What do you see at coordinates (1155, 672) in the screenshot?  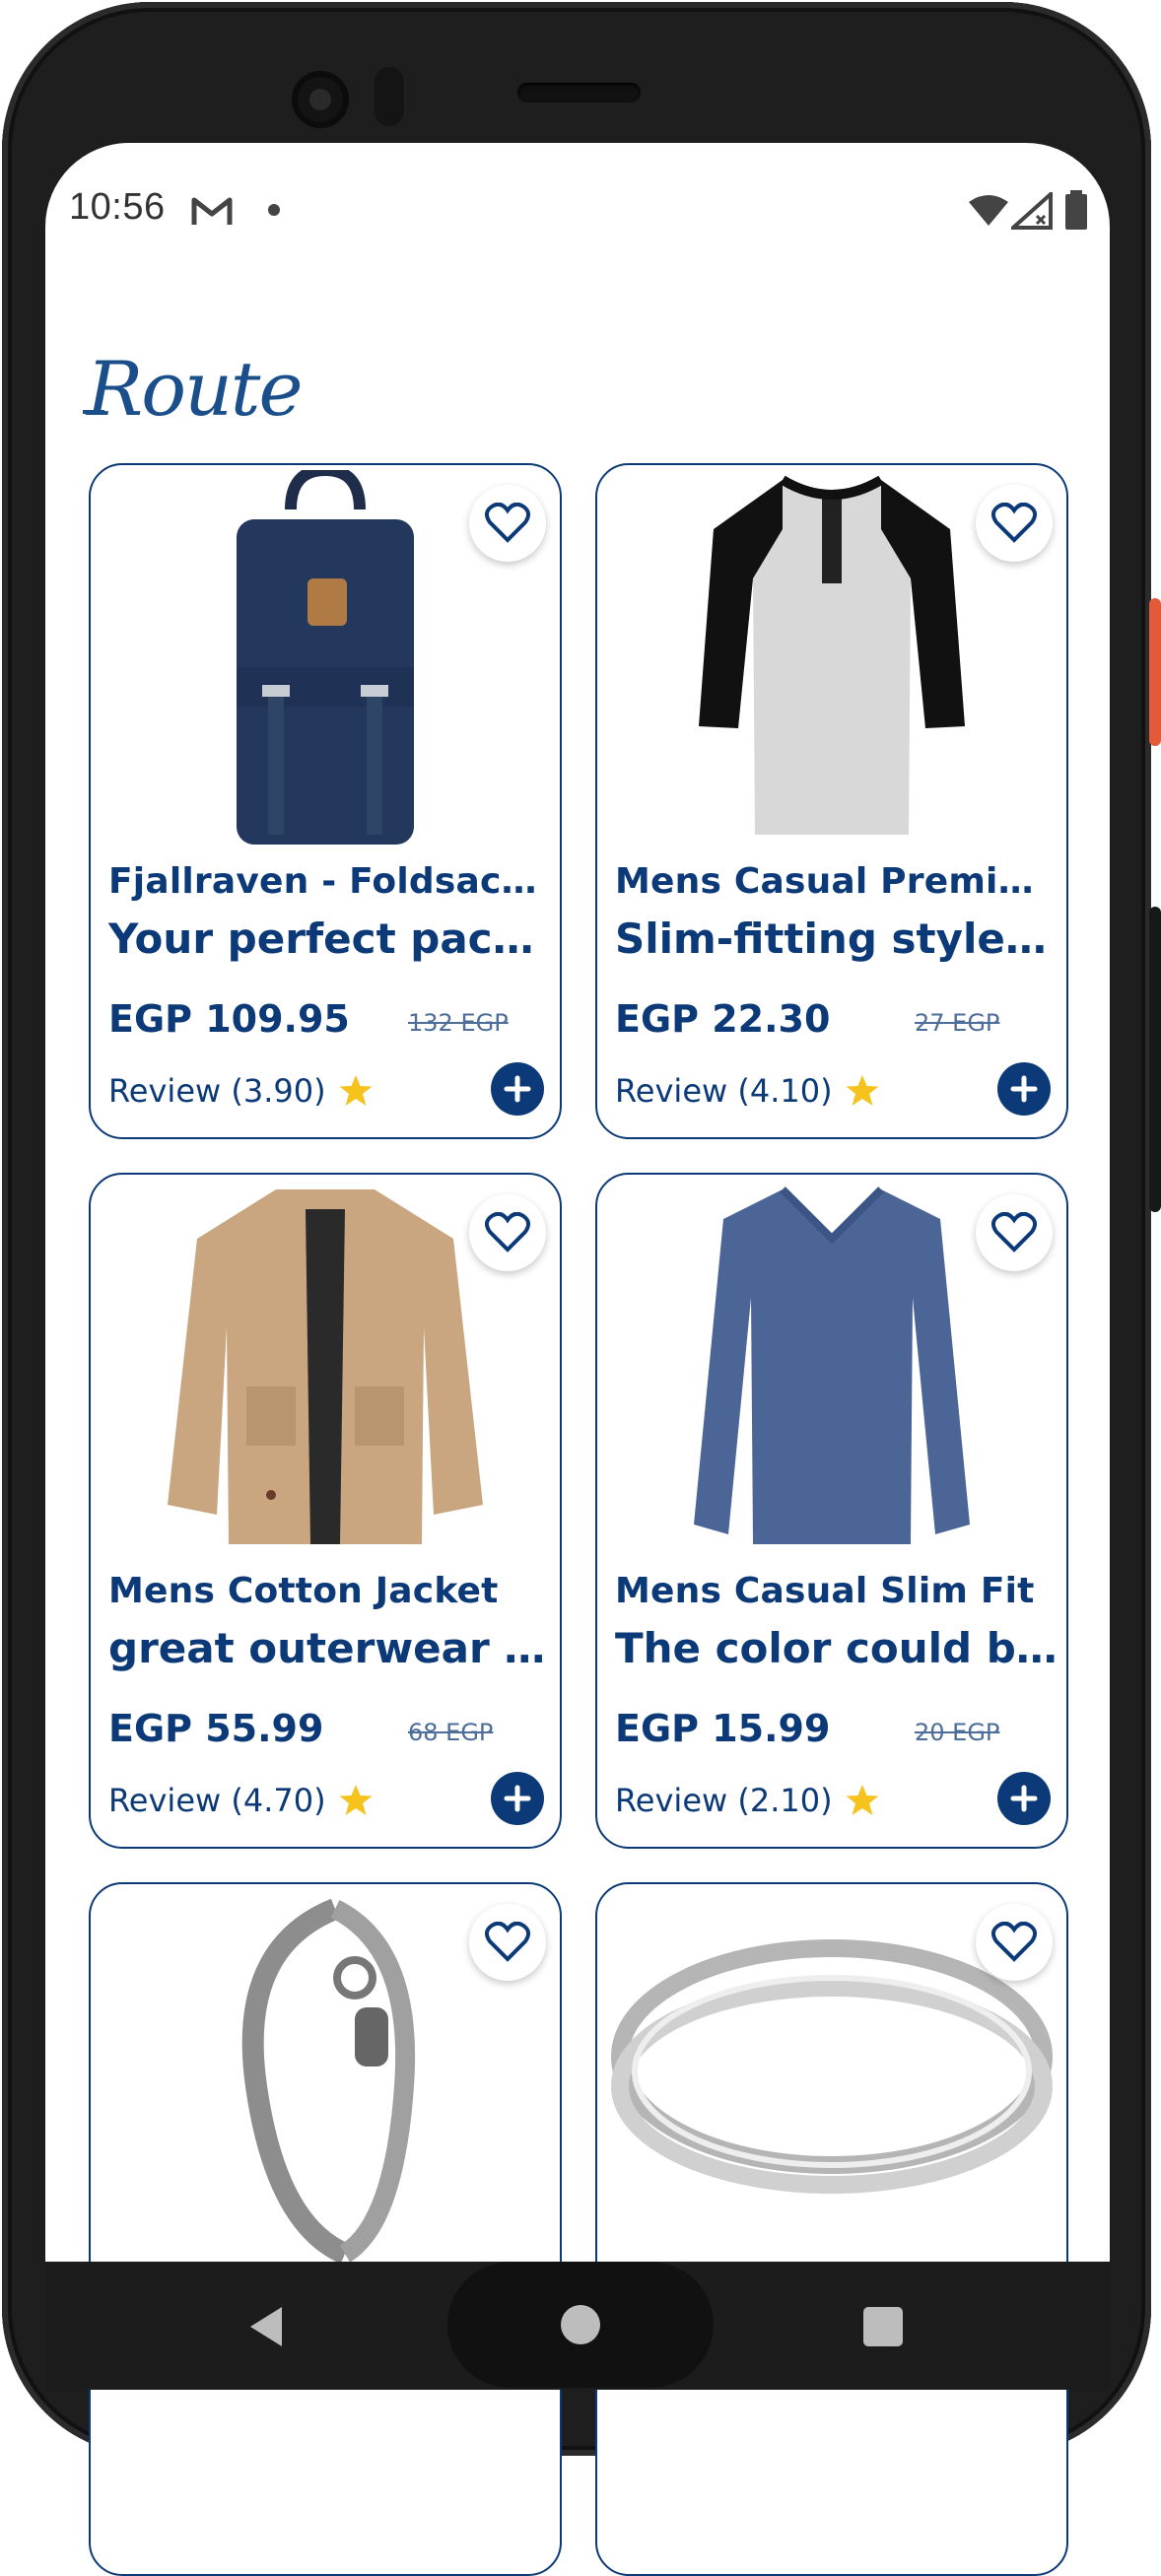 I see `power-button` at bounding box center [1155, 672].